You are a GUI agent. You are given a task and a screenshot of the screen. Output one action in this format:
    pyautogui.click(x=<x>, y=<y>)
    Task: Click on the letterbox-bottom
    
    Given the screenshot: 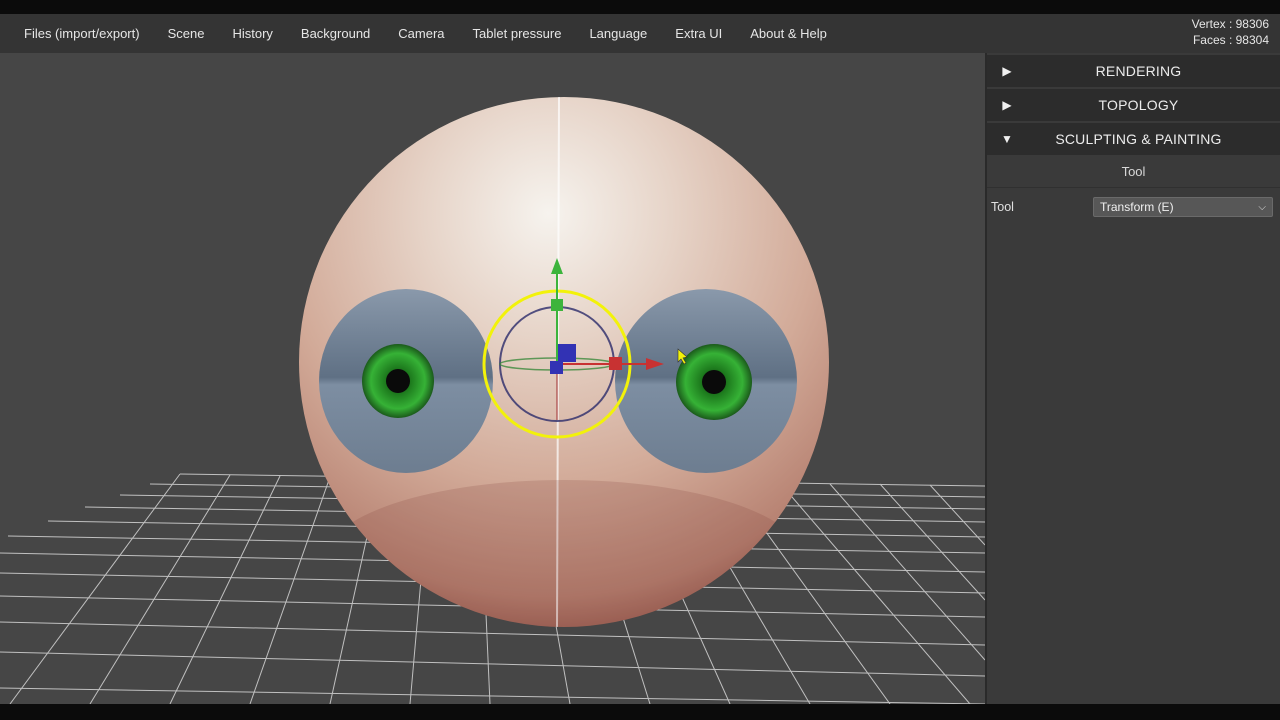 What is the action you would take?
    pyautogui.click(x=640, y=712)
    